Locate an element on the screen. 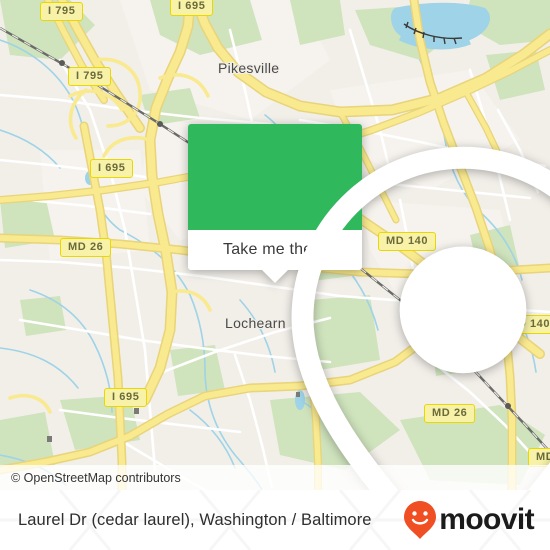  highway-shield-i695-bottom: I 695 is located at coordinates (126, 397).